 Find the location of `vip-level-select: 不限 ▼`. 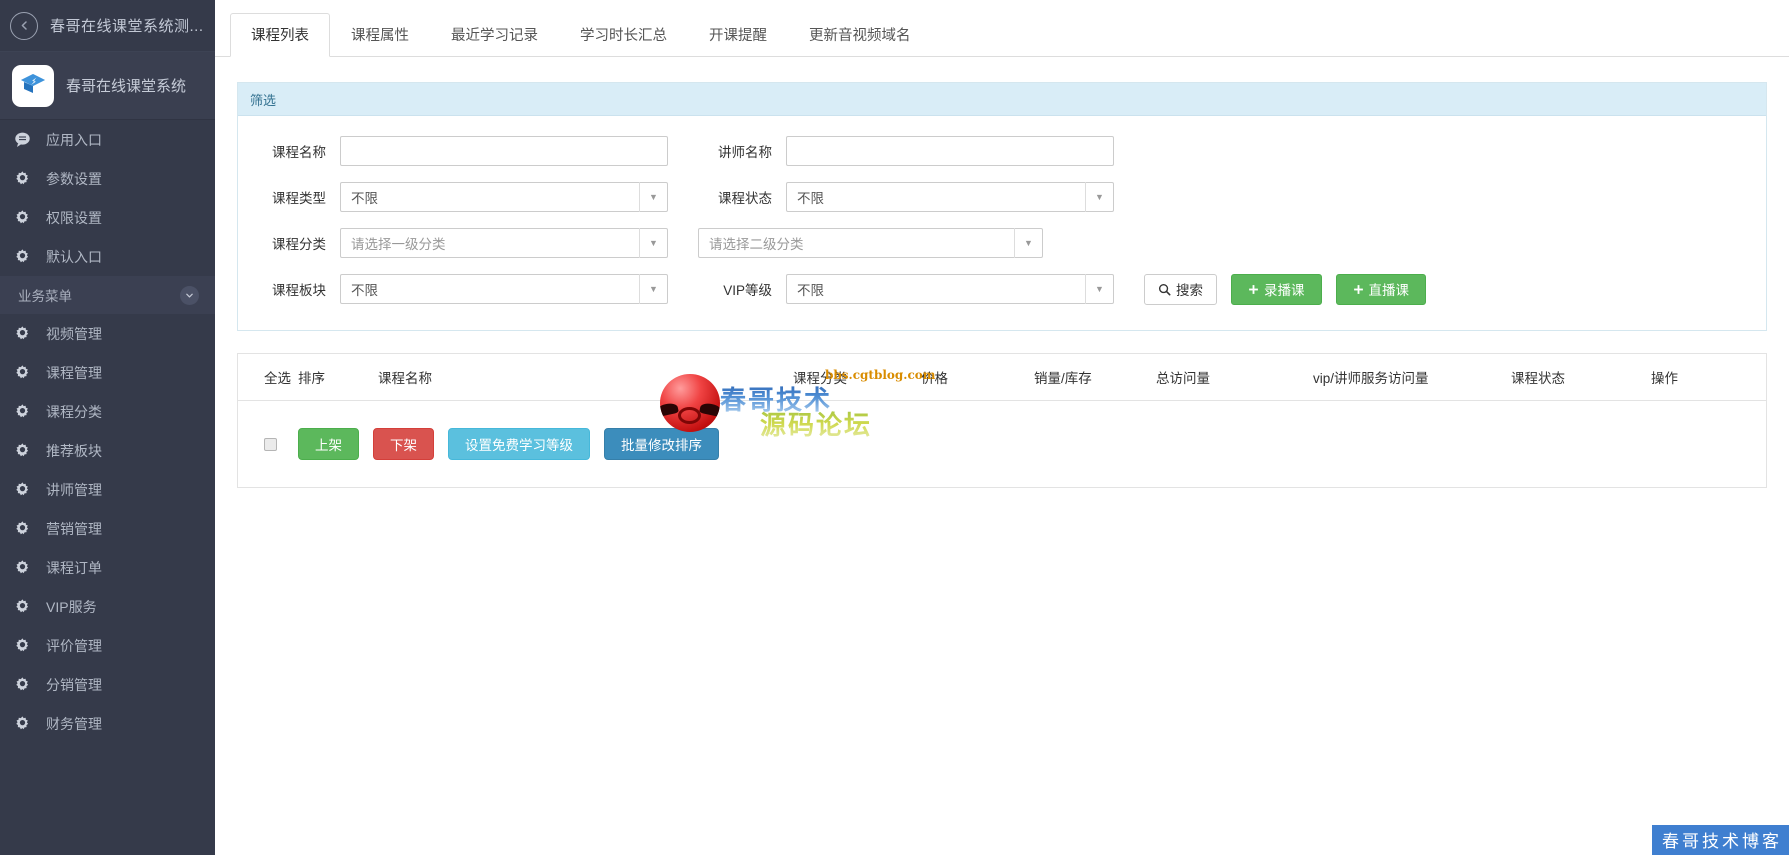

vip-level-select: 不限 ▼ is located at coordinates (950, 289).